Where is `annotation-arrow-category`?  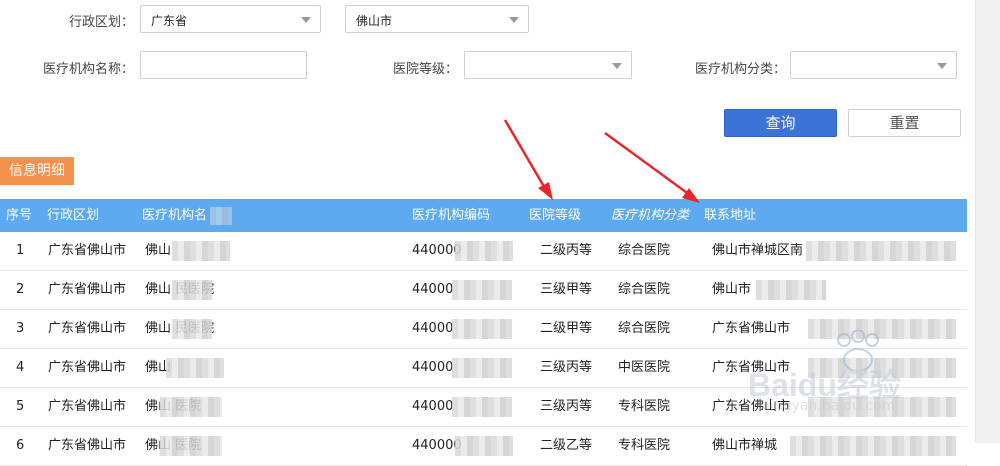
annotation-arrow-category is located at coordinates (647, 164).